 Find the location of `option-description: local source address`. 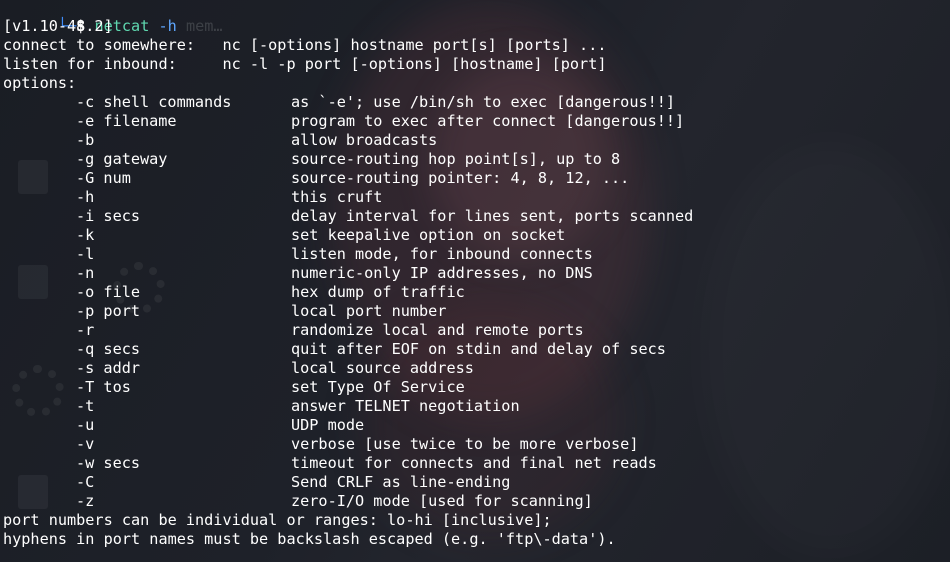

option-description: local source address is located at coordinates (382, 368).